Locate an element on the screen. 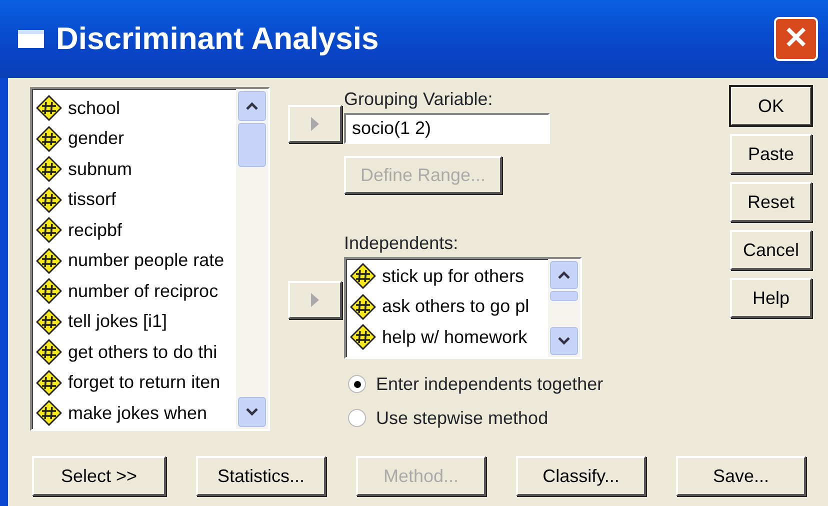 This screenshot has height=506, width=828. dialog-button: Select >> is located at coordinates (99, 476).